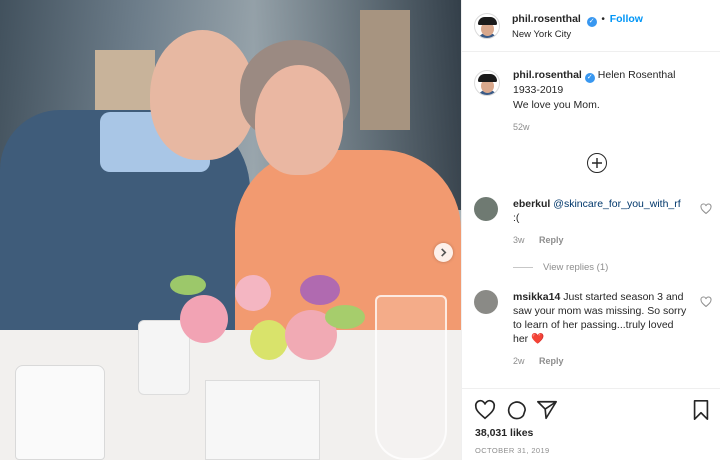 The width and height of the screenshot is (720, 460). What do you see at coordinates (516, 218) in the screenshot?
I see `comment-text: :(` at bounding box center [516, 218].